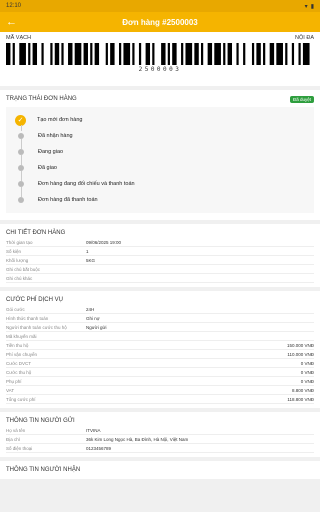  Describe the element at coordinates (160, 372) in the screenshot. I see `fee-amount-row: Cước thu hộ 0 VNĐ` at that location.